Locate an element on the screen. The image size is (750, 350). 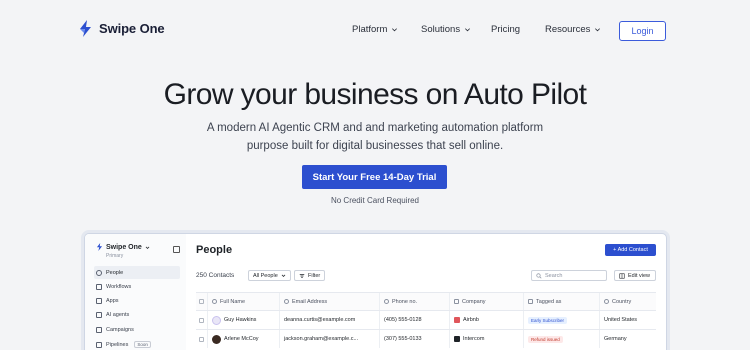
contact-name: Arlene McCoy is located at coordinates (241, 339).